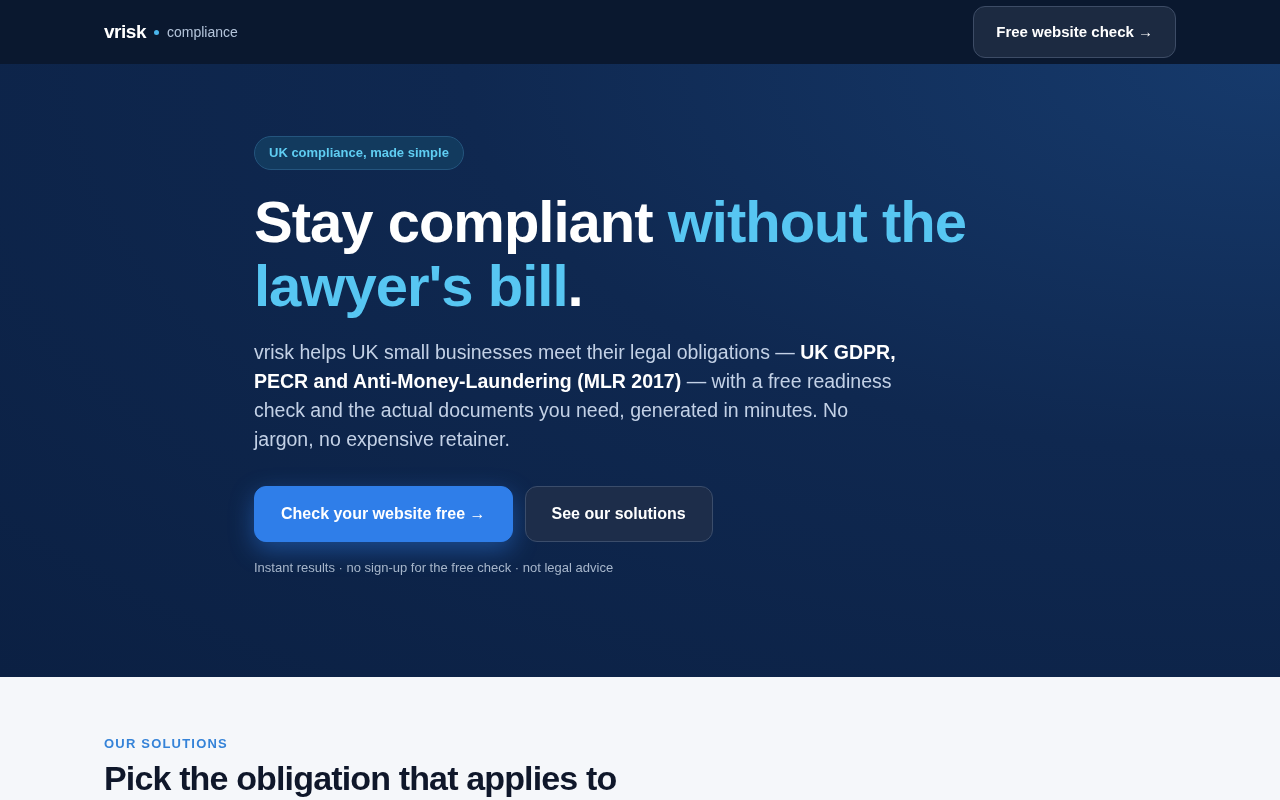  What do you see at coordinates (125, 32) in the screenshot?
I see `logo-wordmark: vrisk` at bounding box center [125, 32].